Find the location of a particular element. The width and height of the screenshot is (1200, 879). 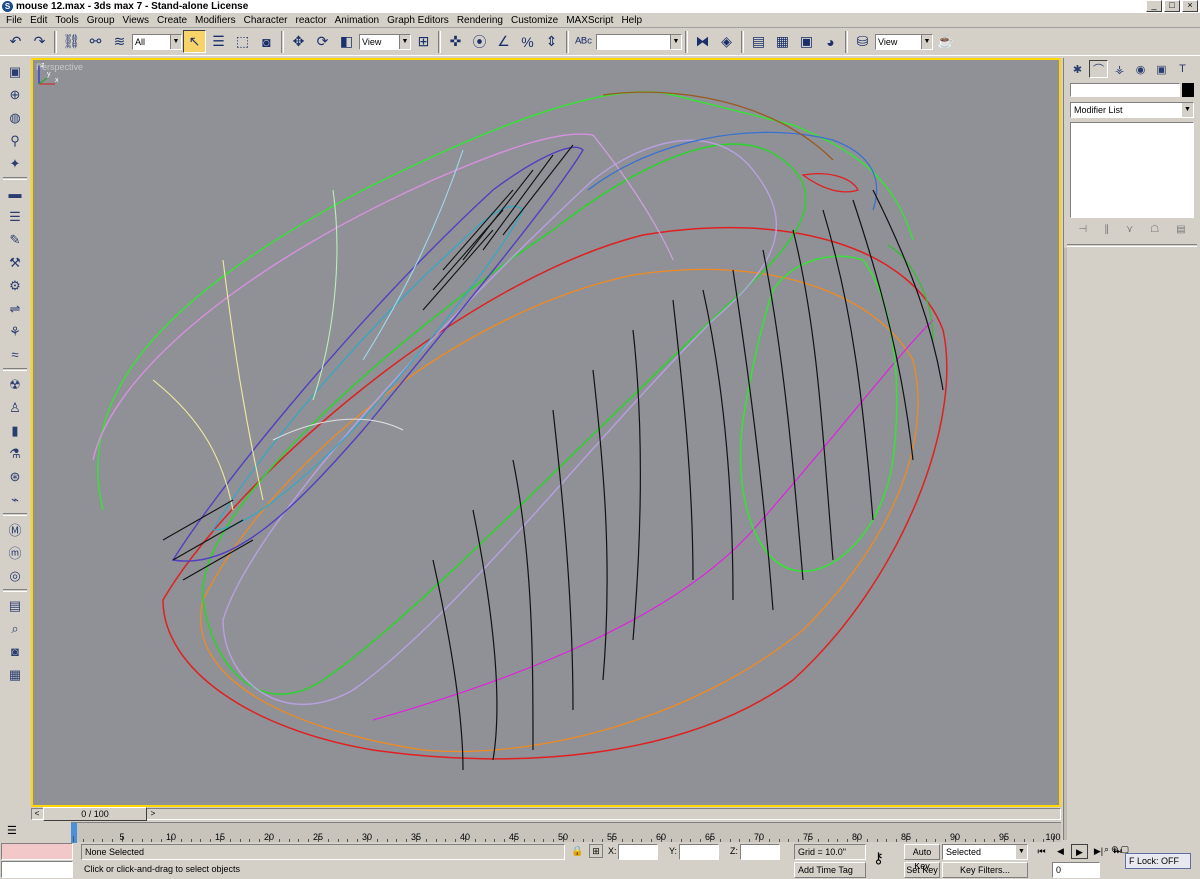

modifier-list-dropdown: Modifier List ▼ is located at coordinates (1132, 110).